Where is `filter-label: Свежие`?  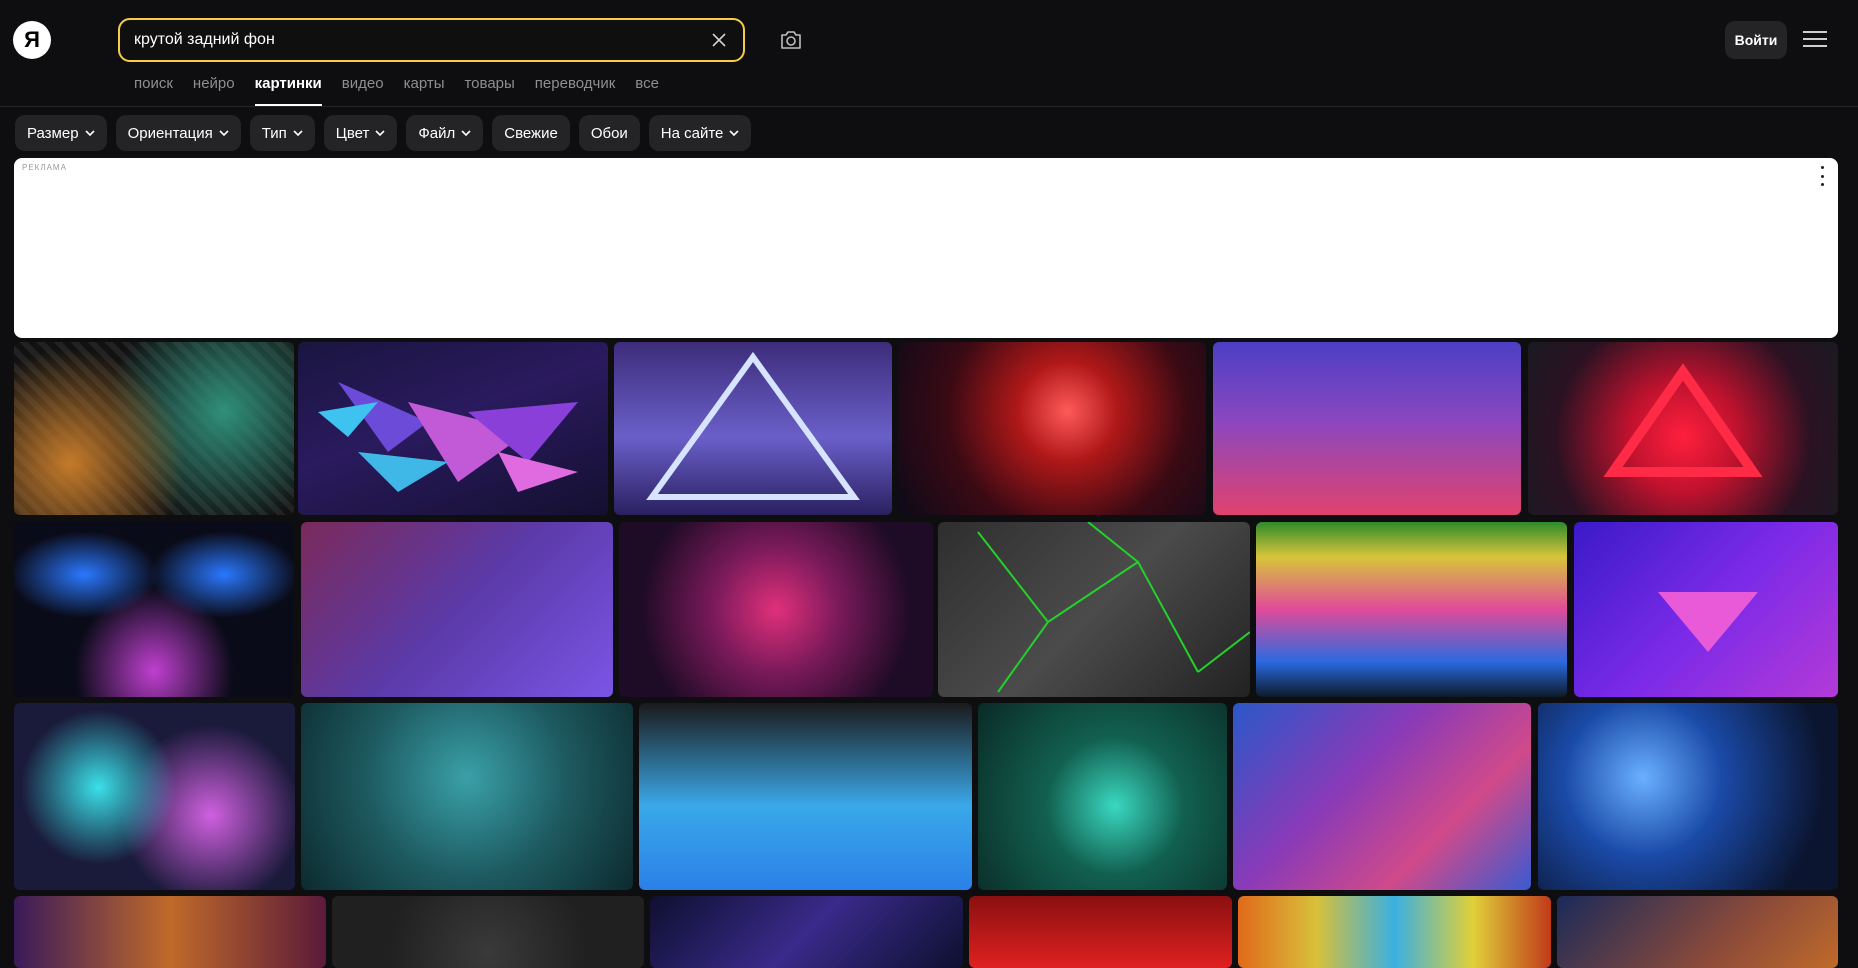 filter-label: Свежие is located at coordinates (531, 133).